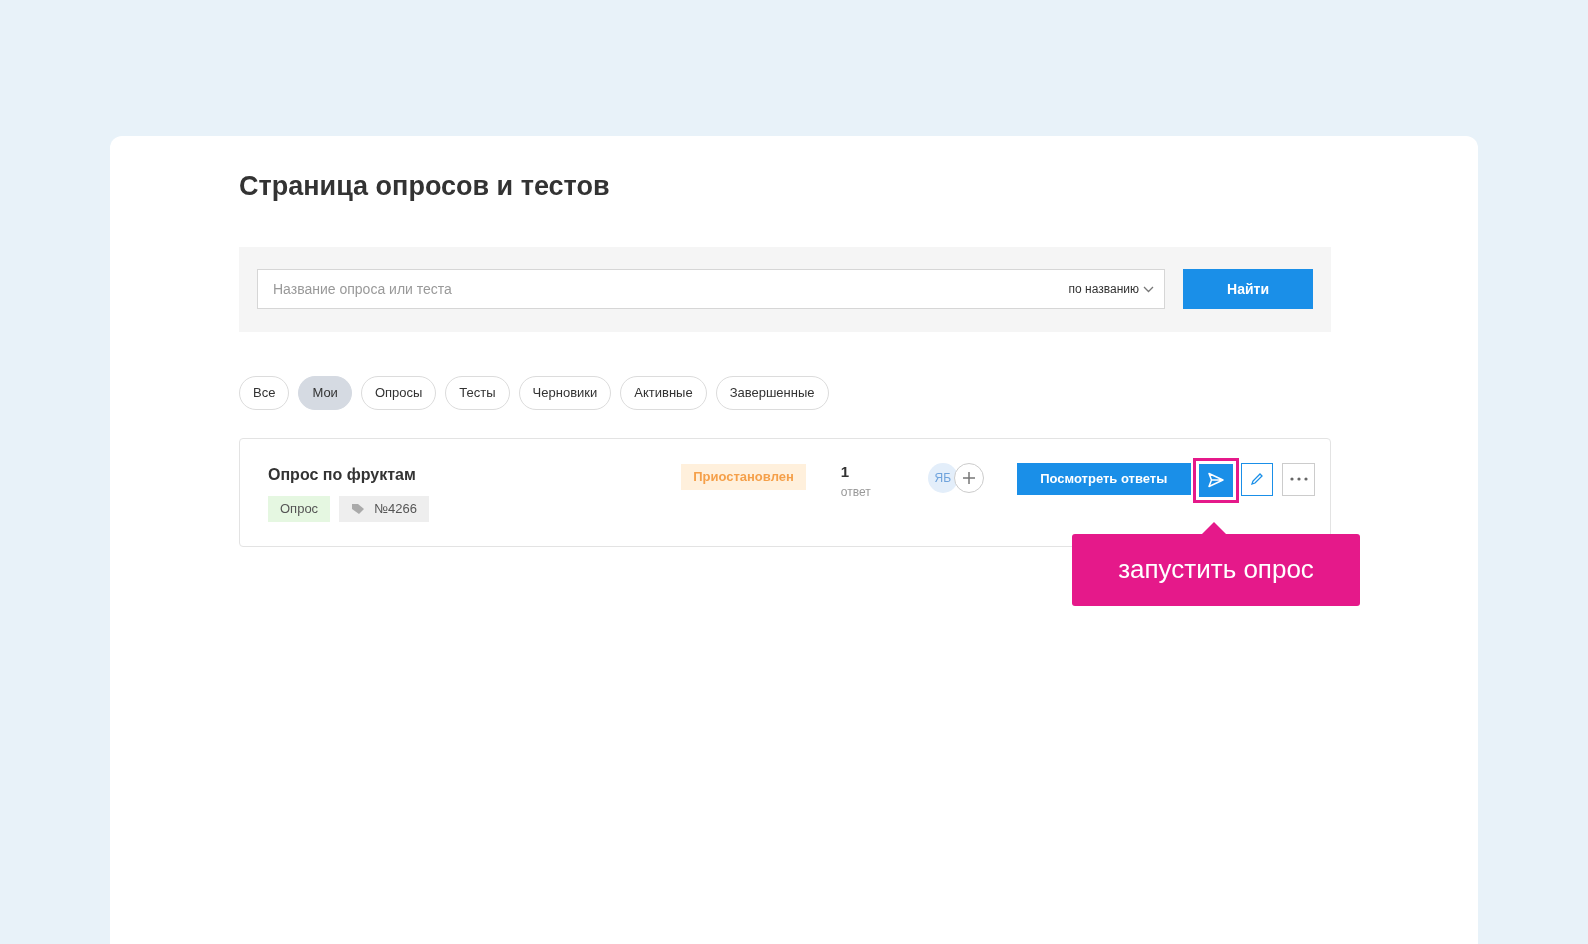 The height and width of the screenshot is (944, 1588). I want to click on more-icon, so click(1298, 479).